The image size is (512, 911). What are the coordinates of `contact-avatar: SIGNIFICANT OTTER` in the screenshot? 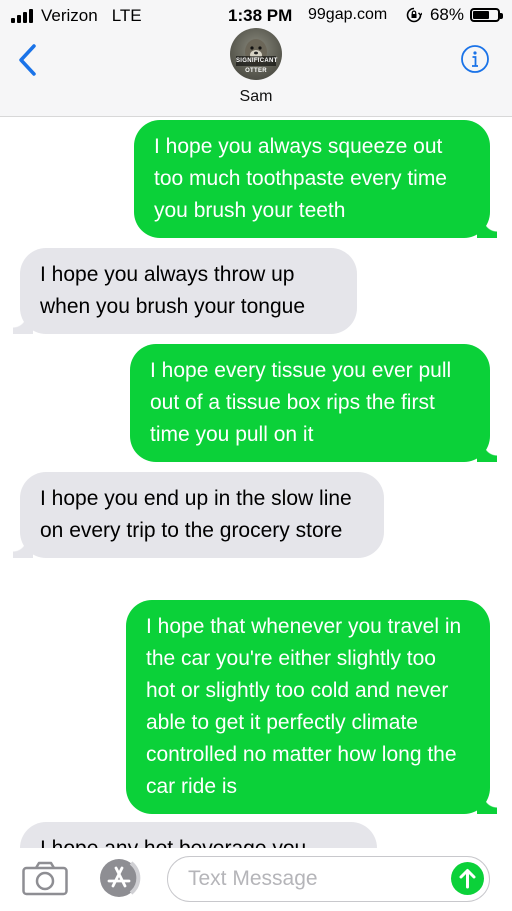 It's located at (256, 54).